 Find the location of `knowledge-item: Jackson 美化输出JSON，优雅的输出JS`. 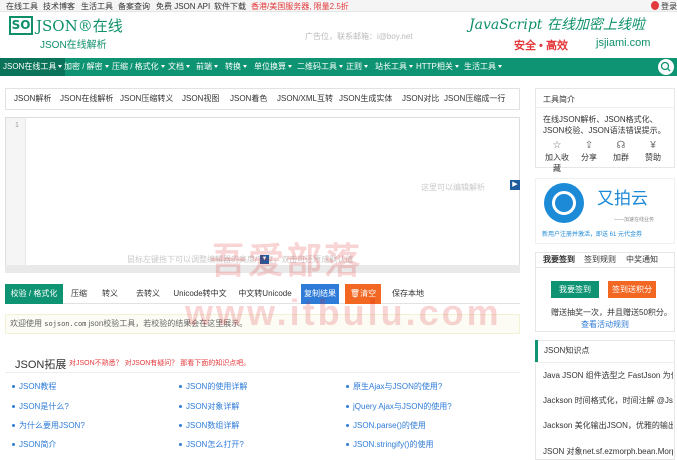

knowledge-item: Jackson 美化输出JSON，优雅的输出JS is located at coordinates (608, 425).